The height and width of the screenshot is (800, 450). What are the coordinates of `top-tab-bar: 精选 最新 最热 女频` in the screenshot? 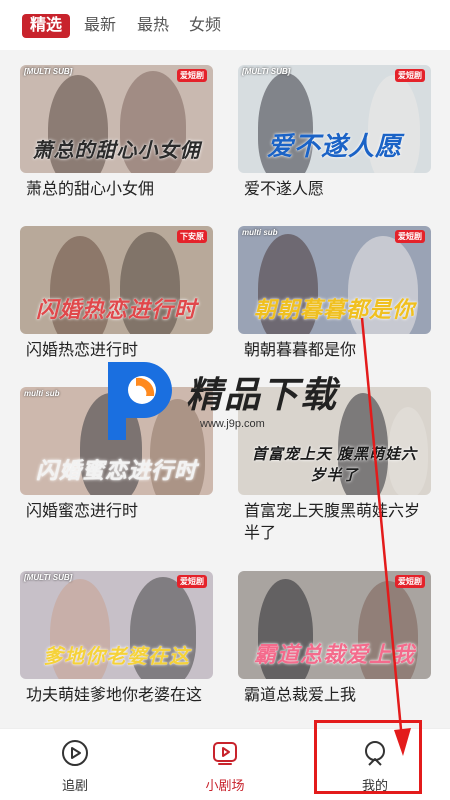 It's located at (225, 25).